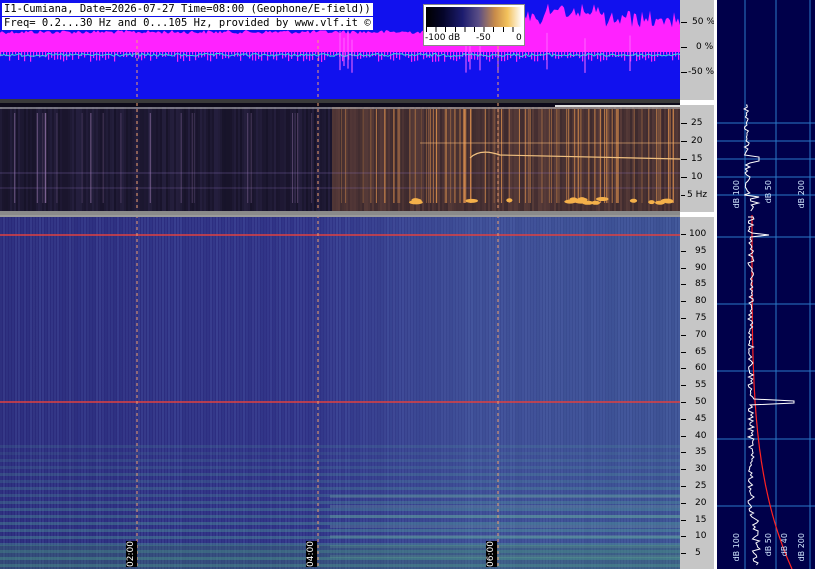 The image size is (815, 569). I want to click on spectrum-scale-label: dB 50, so click(768, 545).